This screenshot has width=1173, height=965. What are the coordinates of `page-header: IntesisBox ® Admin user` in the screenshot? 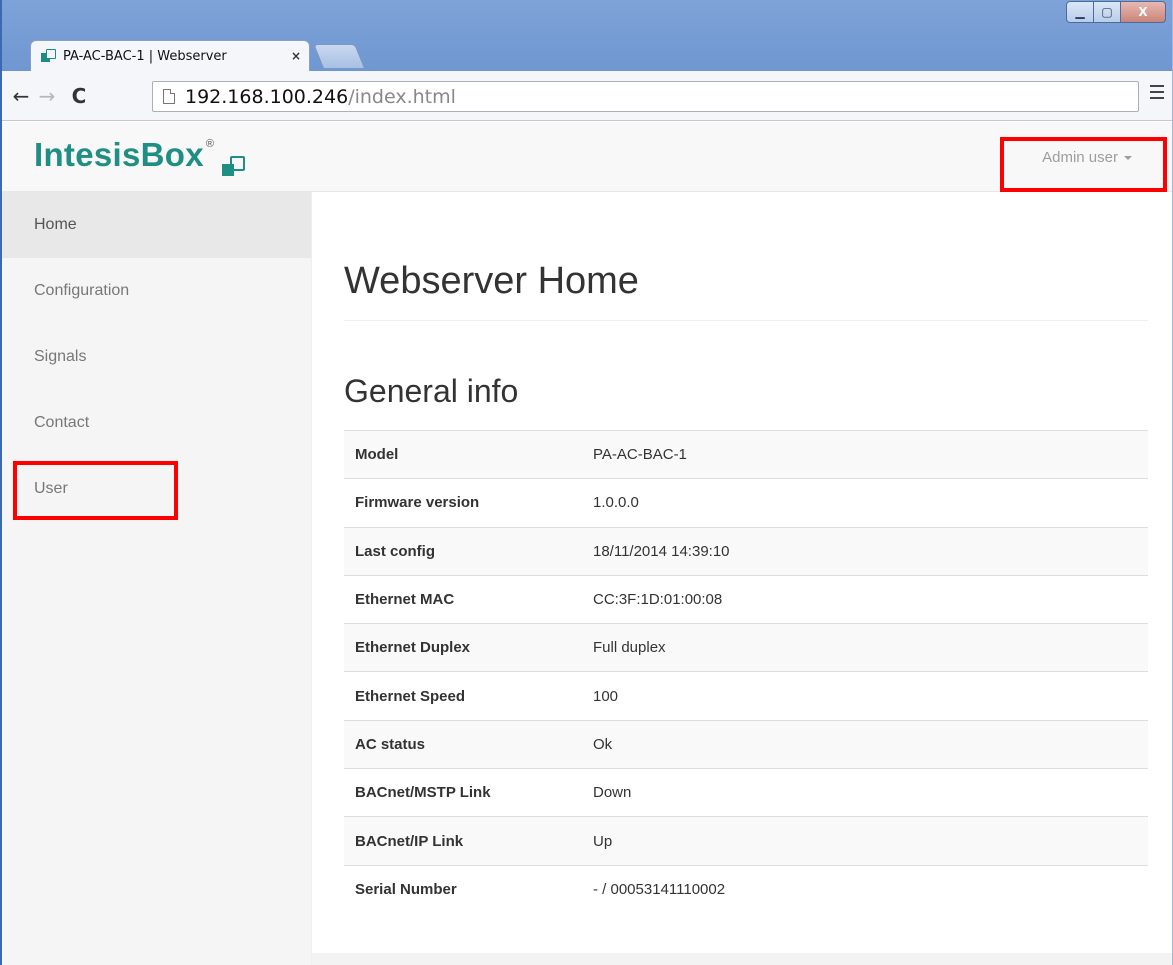 It's located at (587, 157).